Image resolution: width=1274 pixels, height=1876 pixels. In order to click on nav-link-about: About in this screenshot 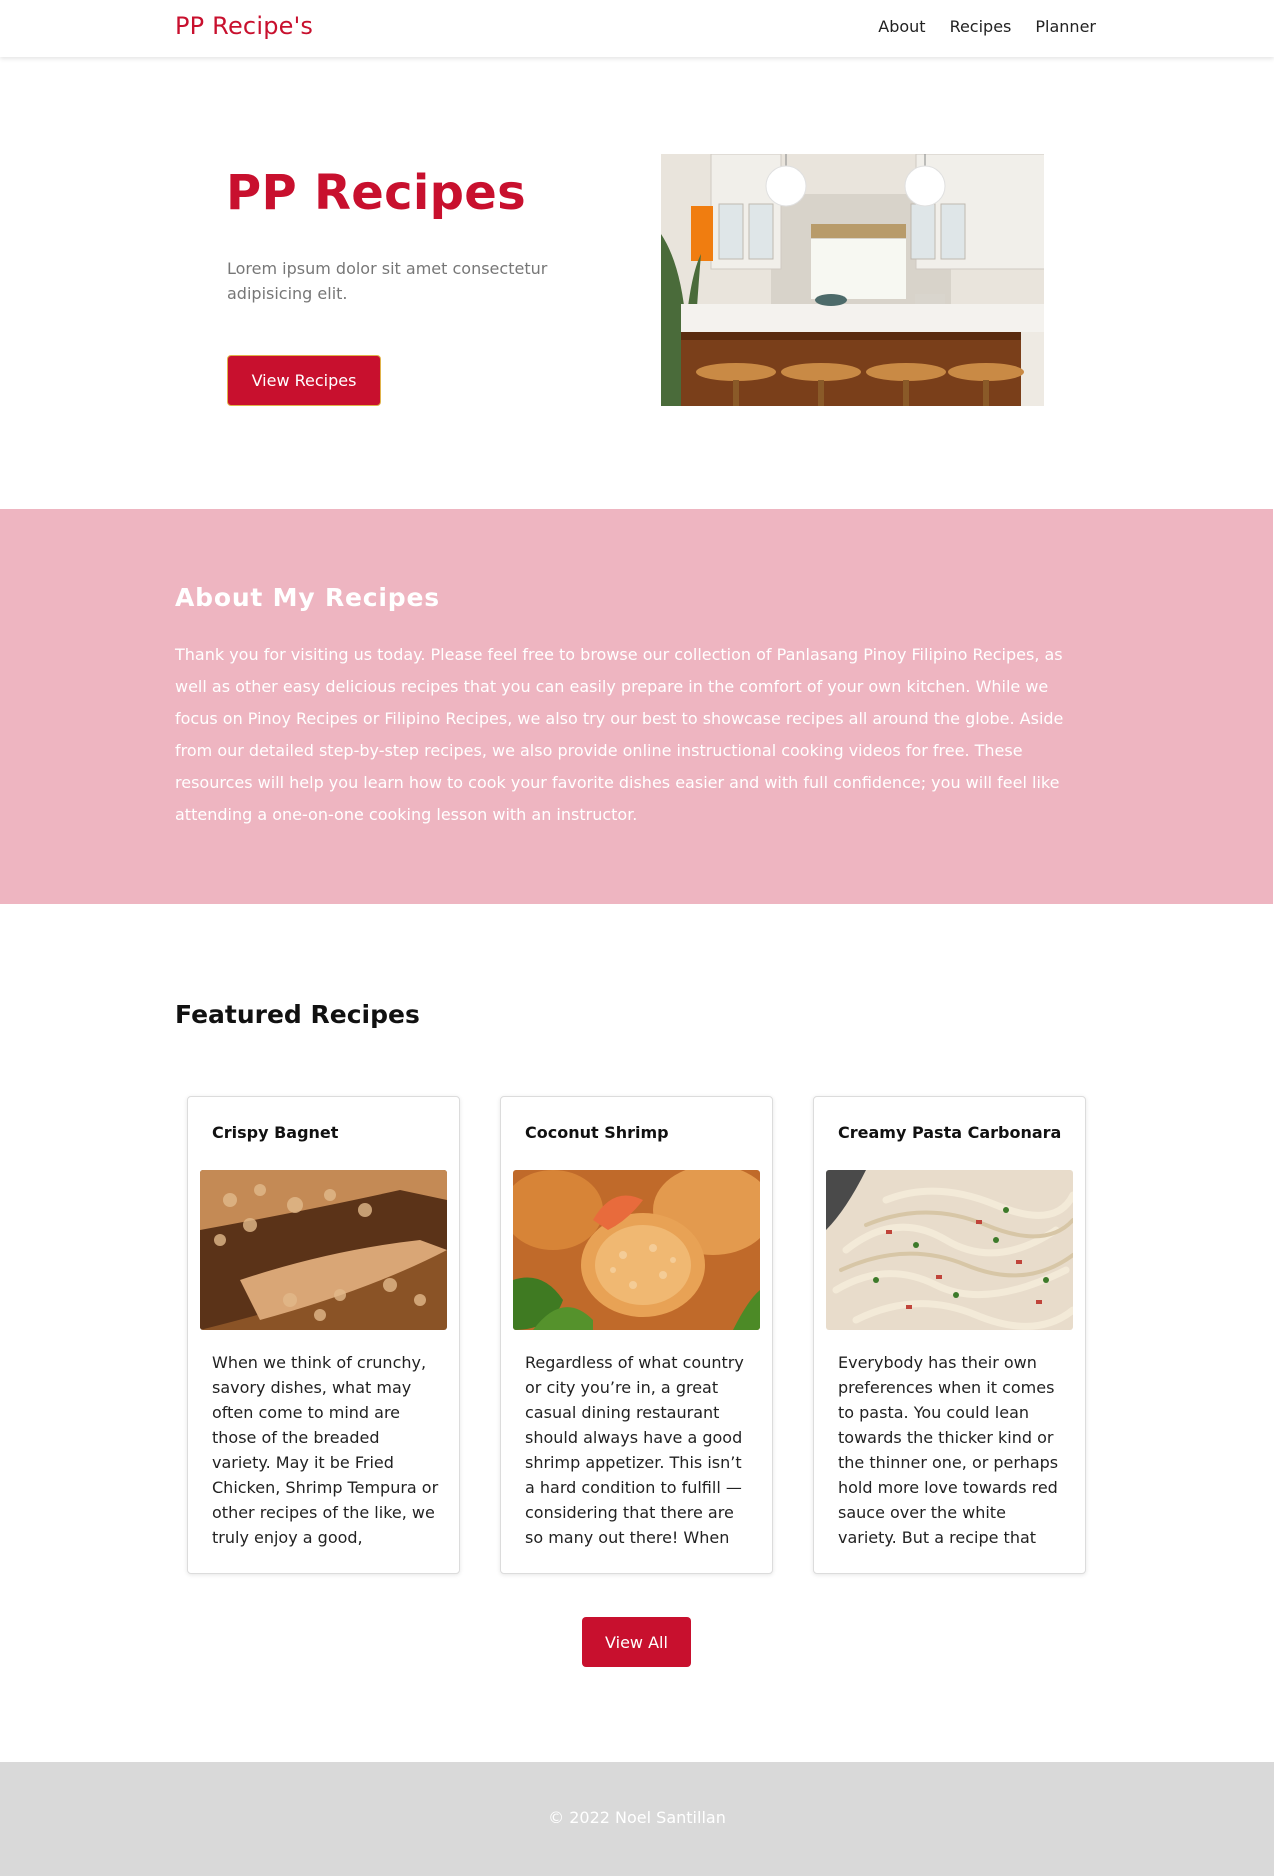, I will do `click(901, 26)`.